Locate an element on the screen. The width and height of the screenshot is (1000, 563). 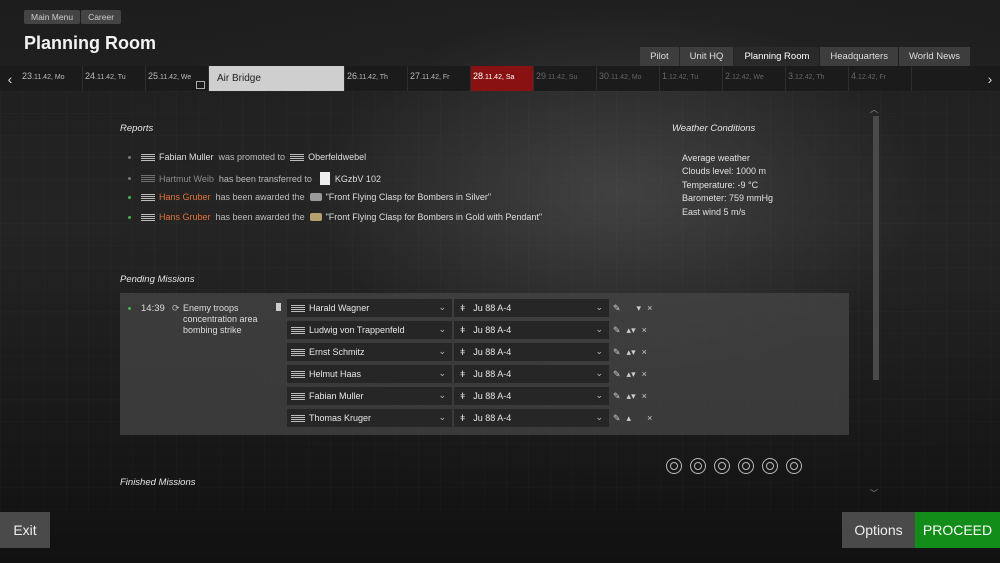
row-controls: ✎ ▴ ▾ × is located at coordinates (640, 396).